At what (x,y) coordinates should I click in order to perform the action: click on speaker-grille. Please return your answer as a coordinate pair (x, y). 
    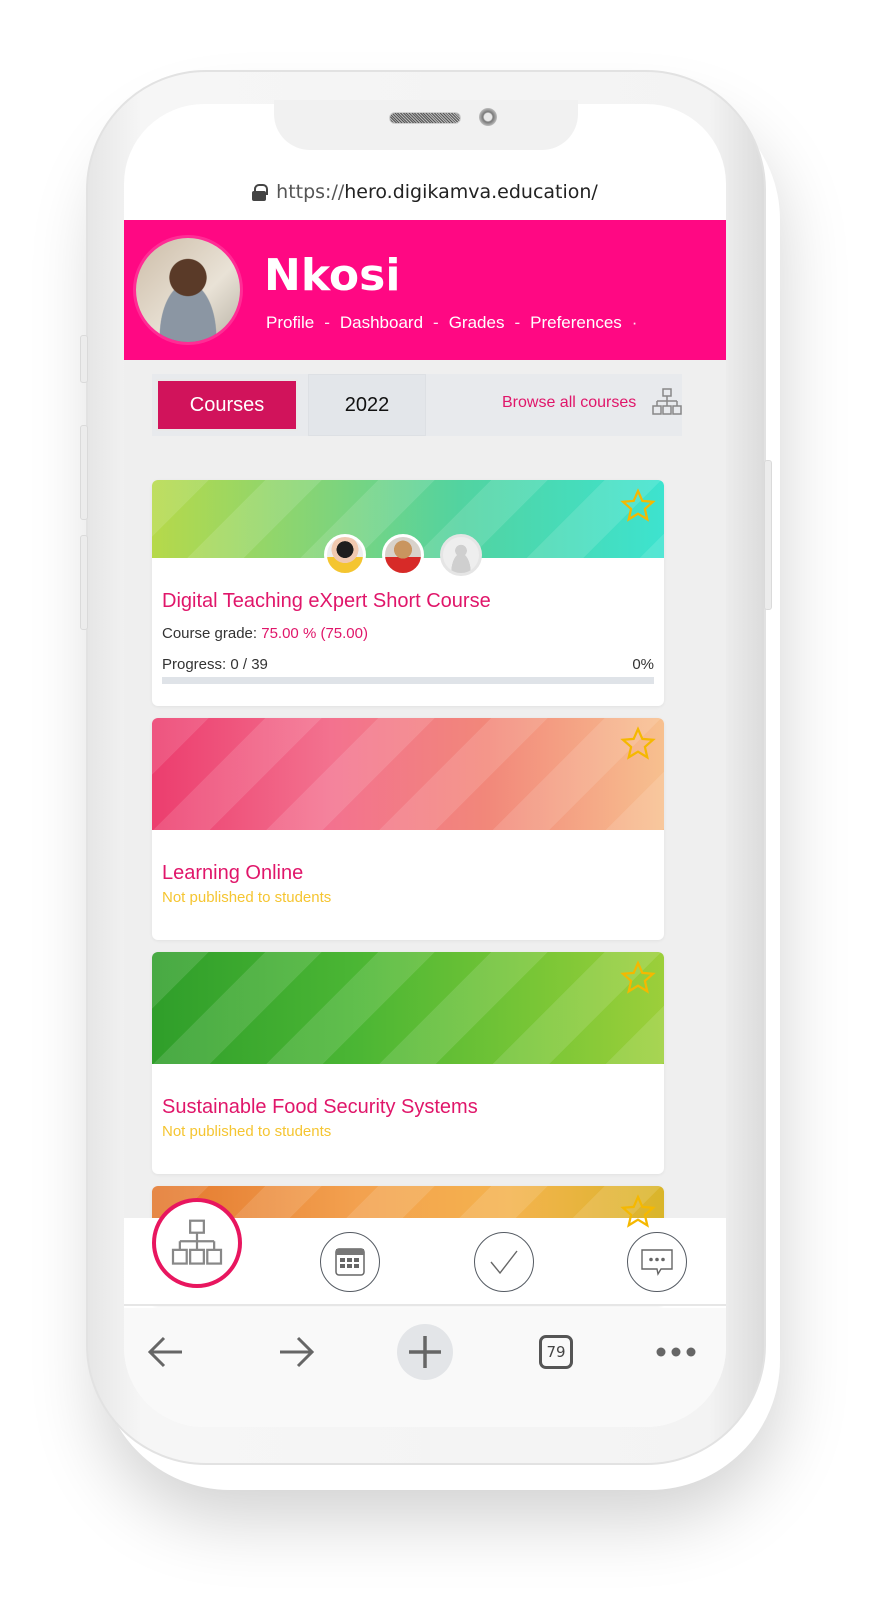
    Looking at the image, I should click on (425, 118).